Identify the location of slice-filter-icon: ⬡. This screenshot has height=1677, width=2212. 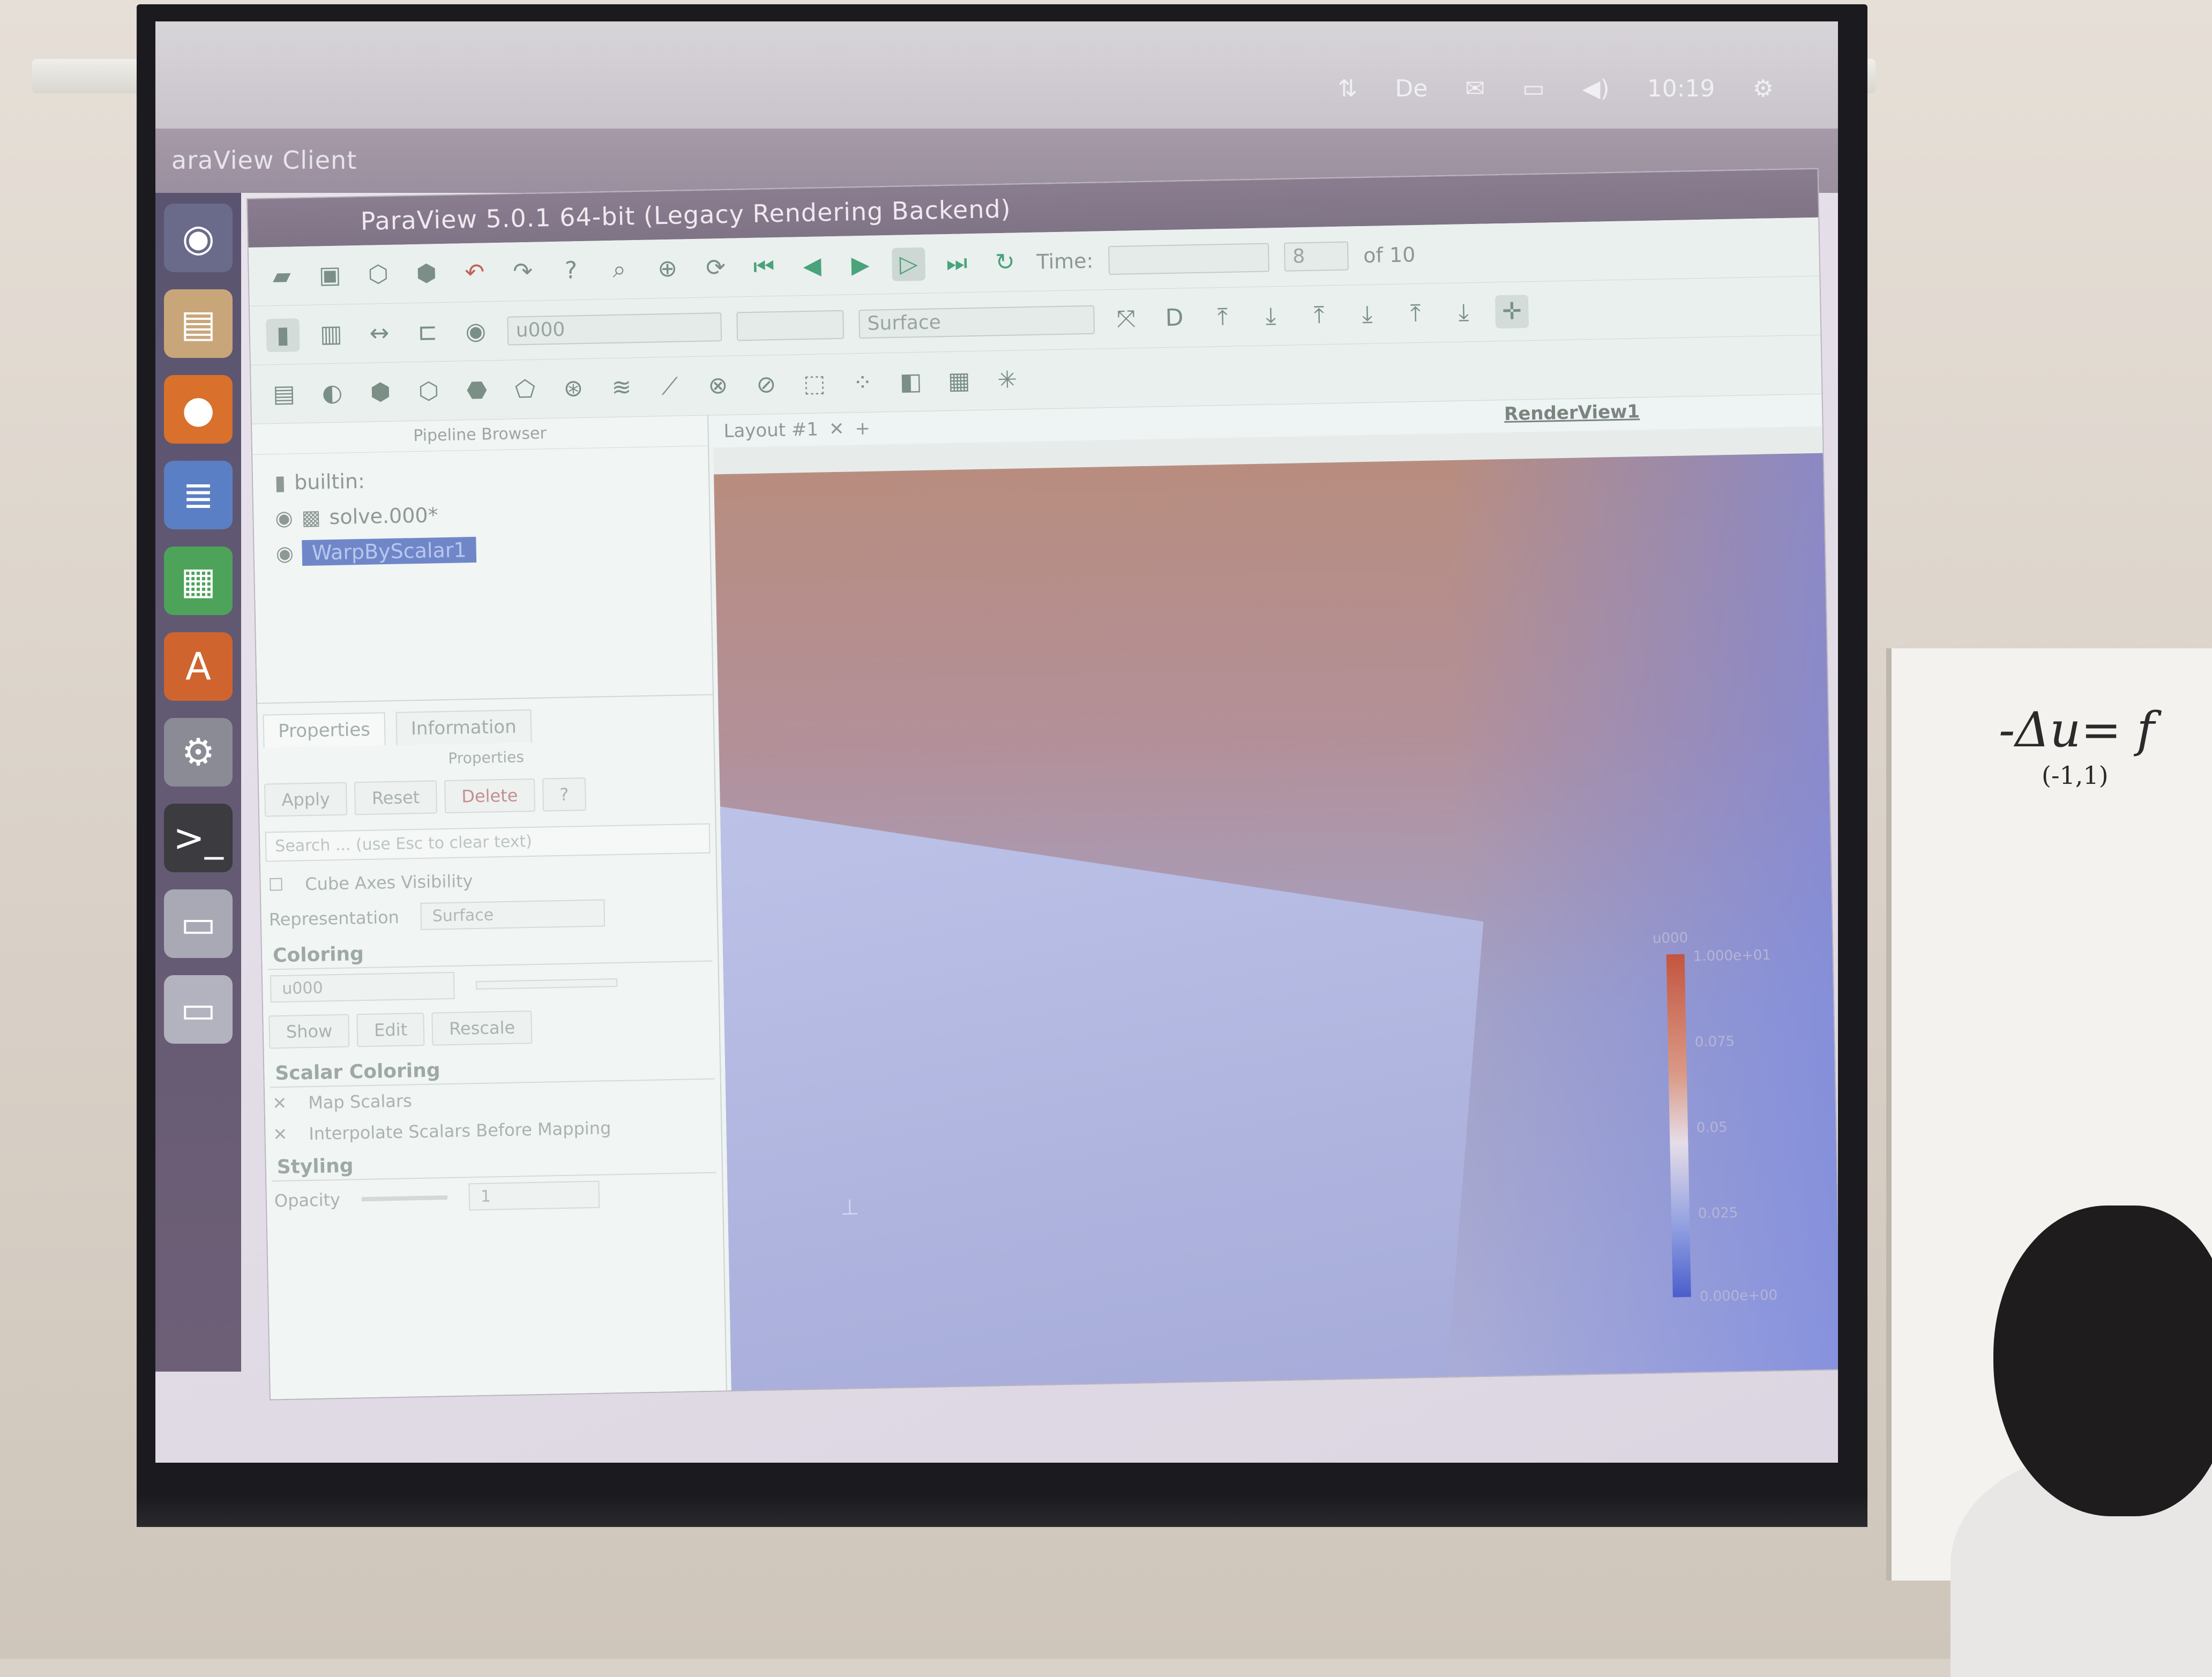
(428, 391).